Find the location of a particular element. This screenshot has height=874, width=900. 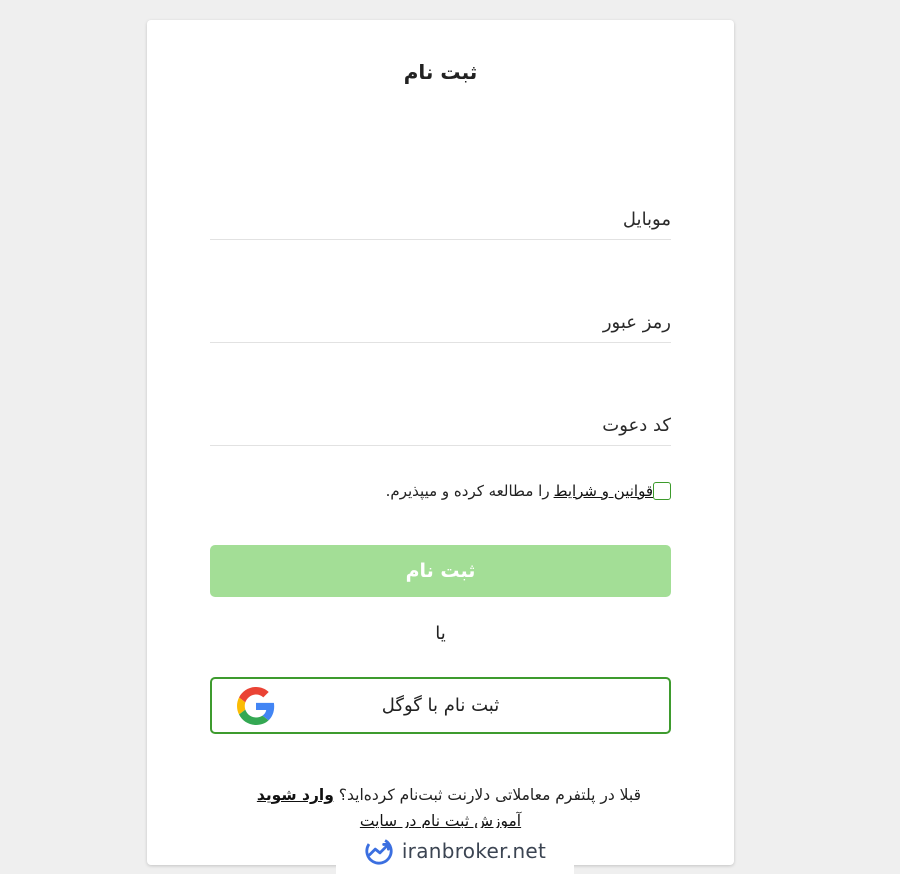

password-field-wrapper is located at coordinates (440, 322).